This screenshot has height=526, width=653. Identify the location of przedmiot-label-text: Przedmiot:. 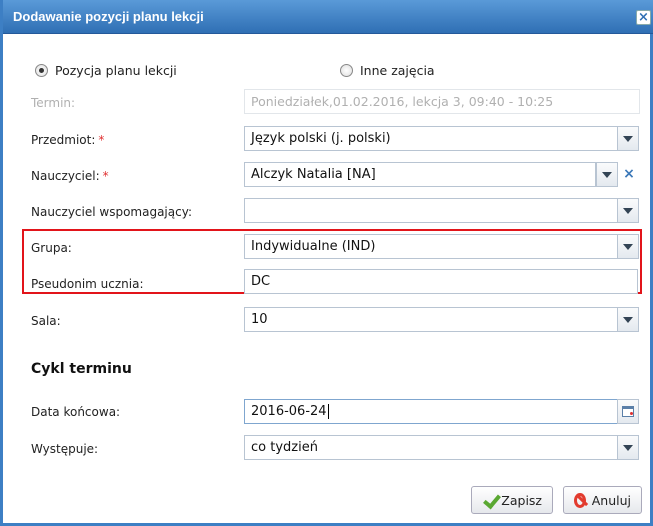
(63, 140).